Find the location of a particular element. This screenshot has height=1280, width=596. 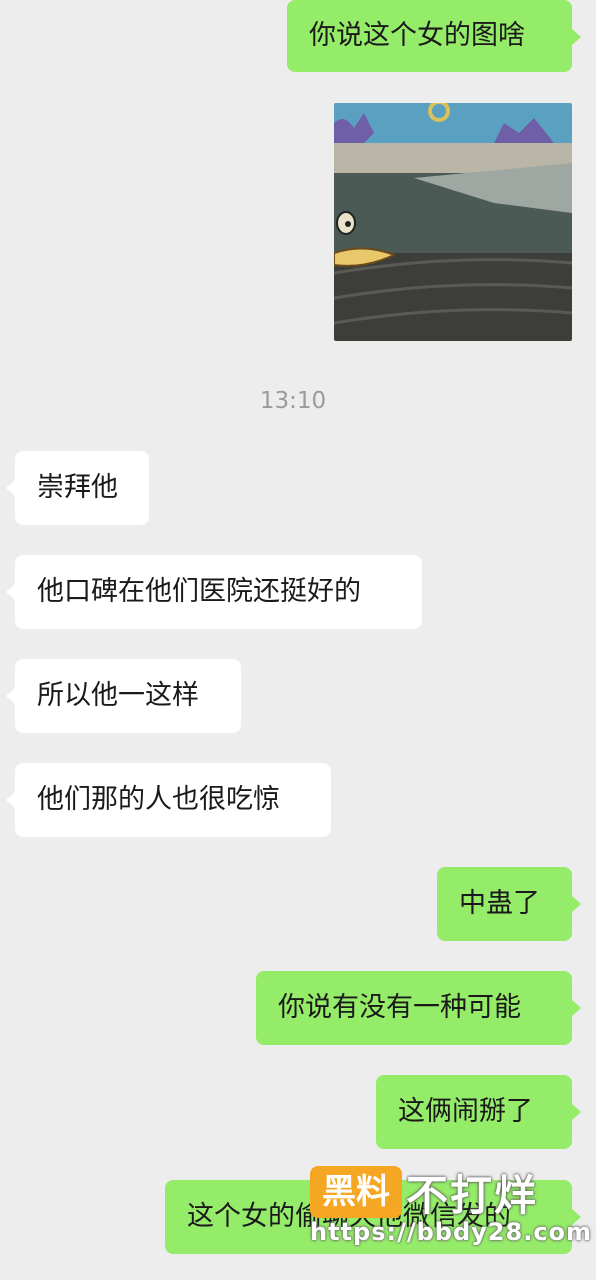

message-bubble-outgoing: 中蛊了 is located at coordinates (509, 904).